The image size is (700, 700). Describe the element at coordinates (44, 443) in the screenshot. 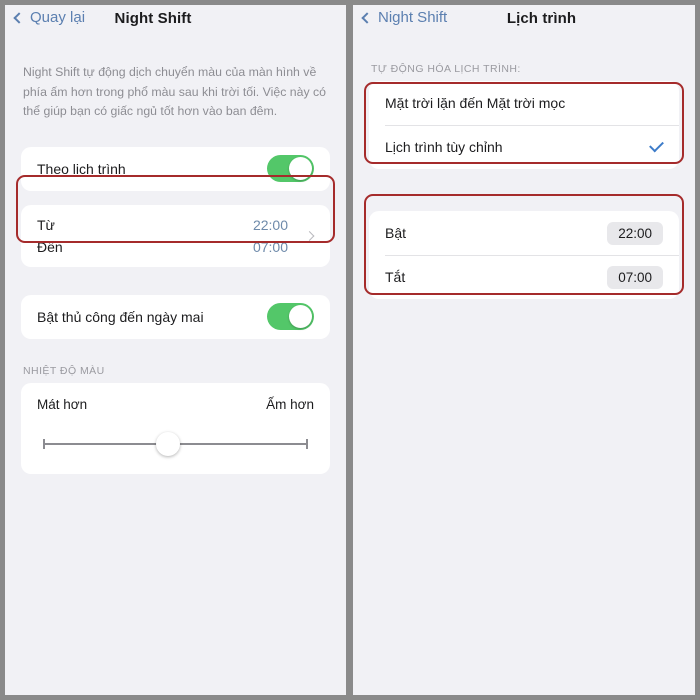

I see `slider-cap-left` at that location.